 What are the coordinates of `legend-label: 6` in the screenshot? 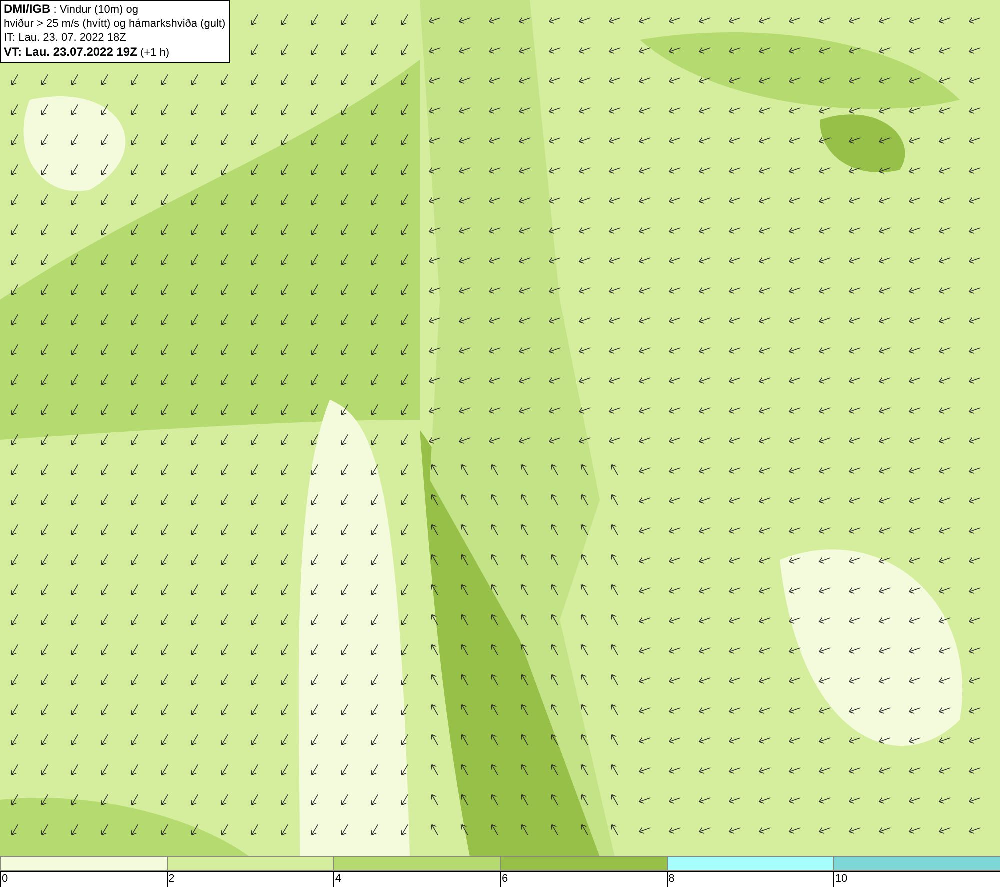 It's located at (504, 879).